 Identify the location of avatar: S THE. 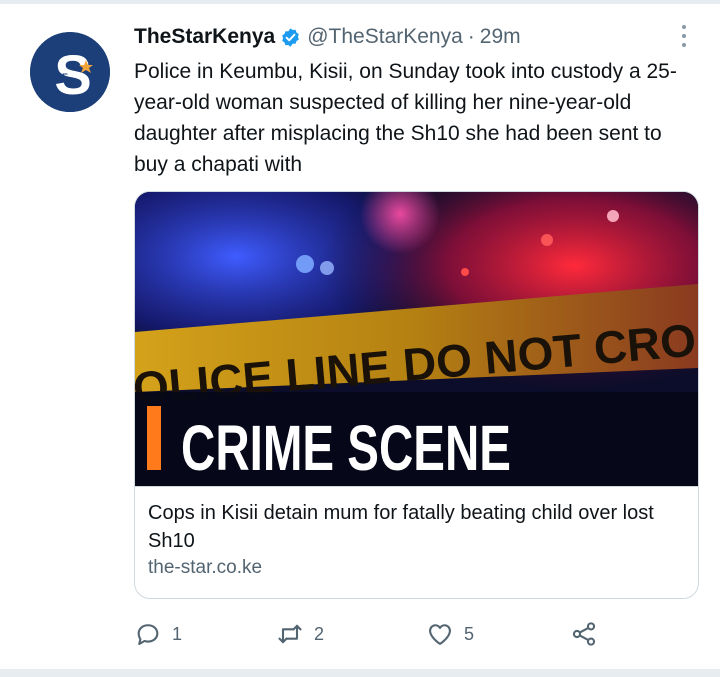
(70, 72).